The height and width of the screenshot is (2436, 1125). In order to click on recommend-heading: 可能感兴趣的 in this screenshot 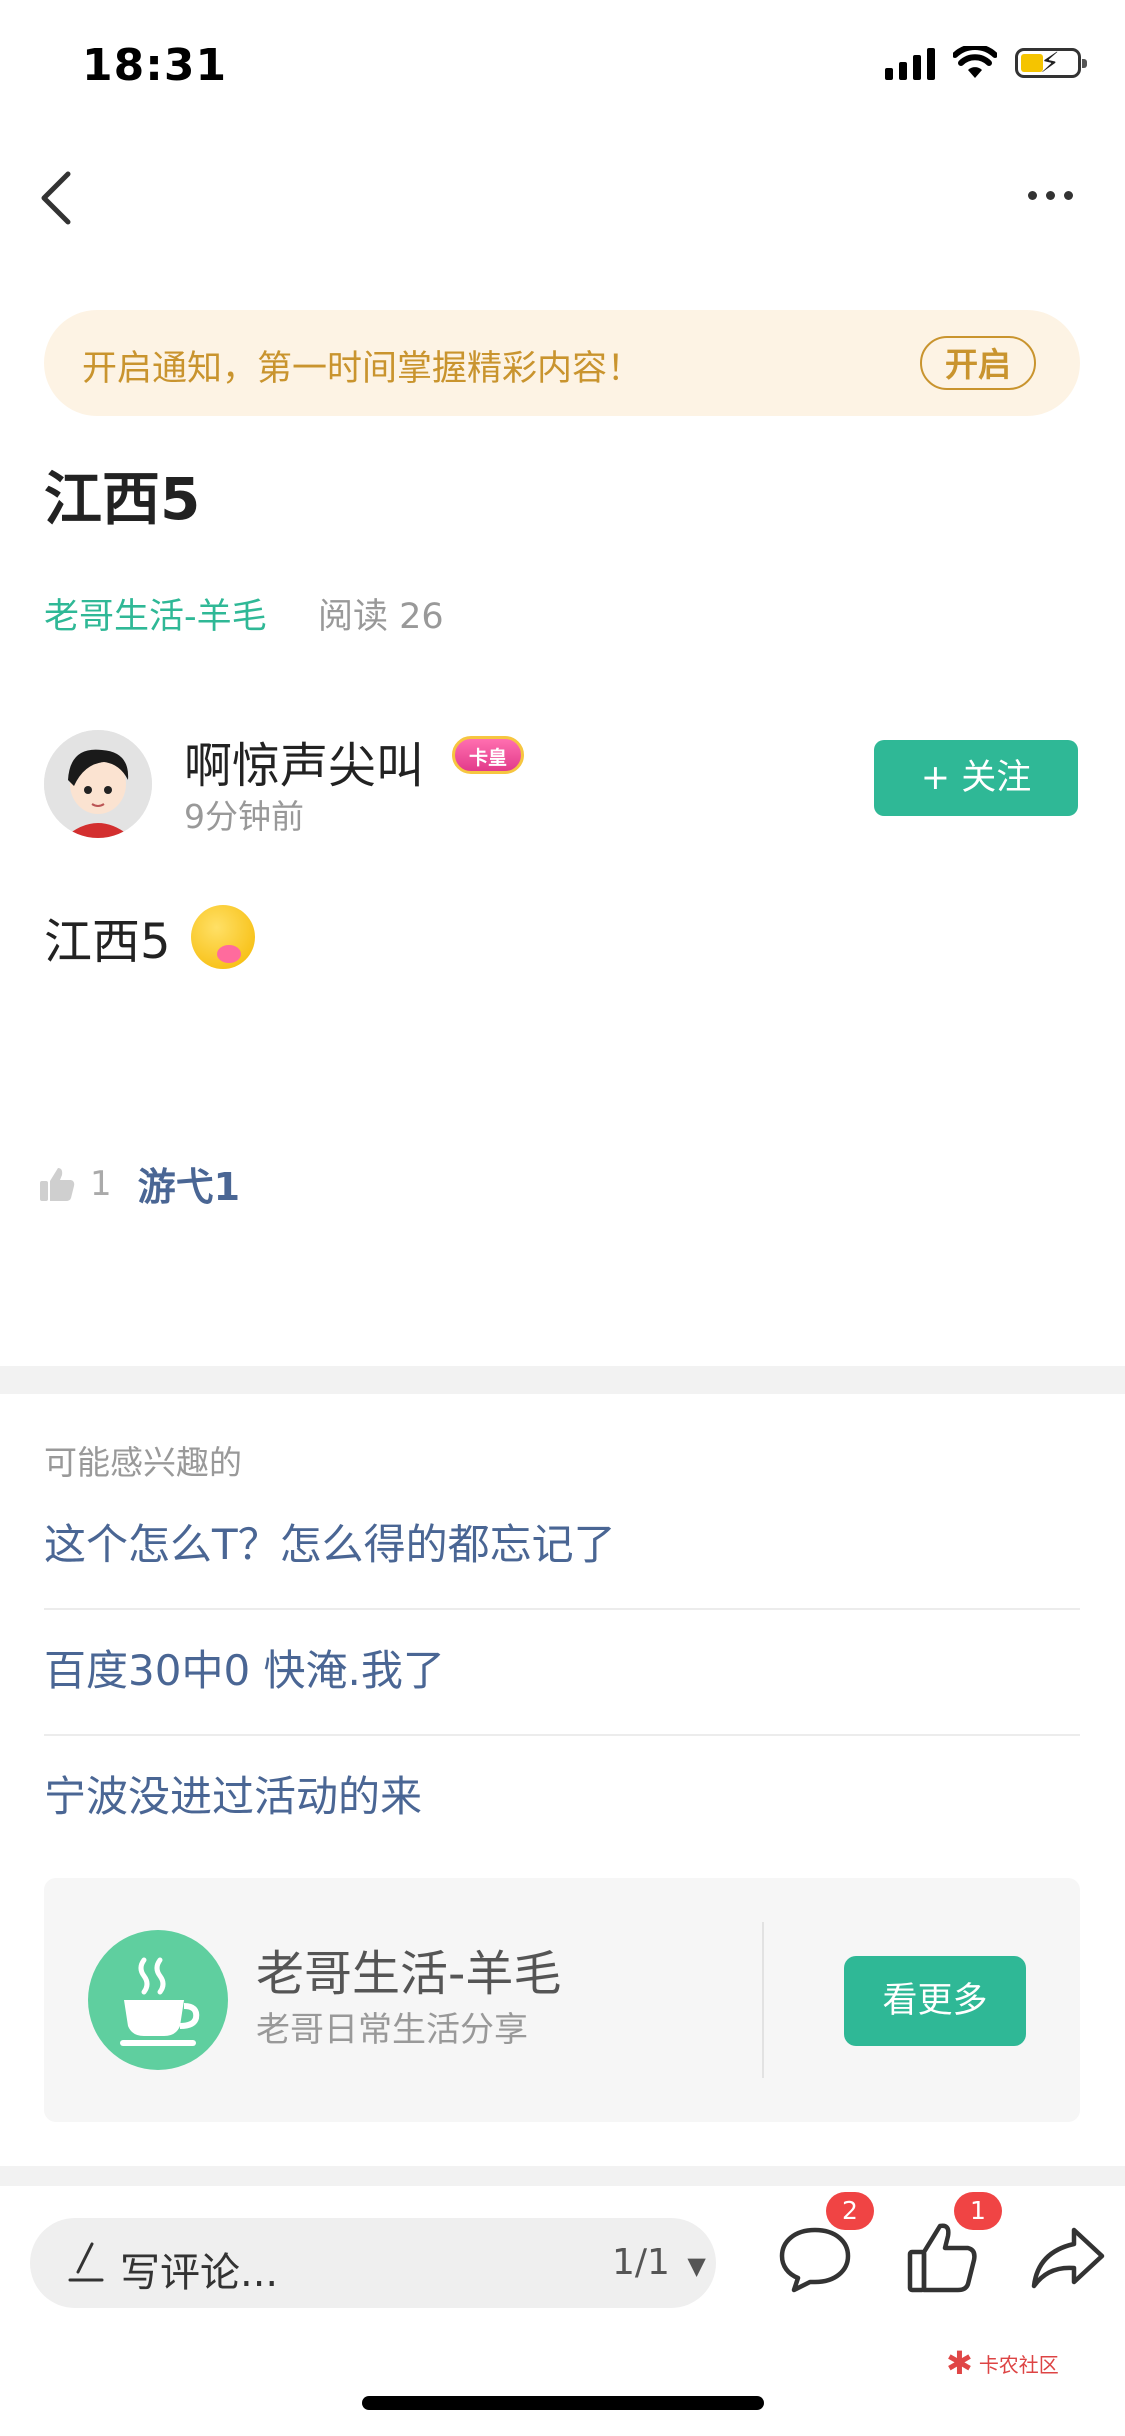, I will do `click(143, 1462)`.